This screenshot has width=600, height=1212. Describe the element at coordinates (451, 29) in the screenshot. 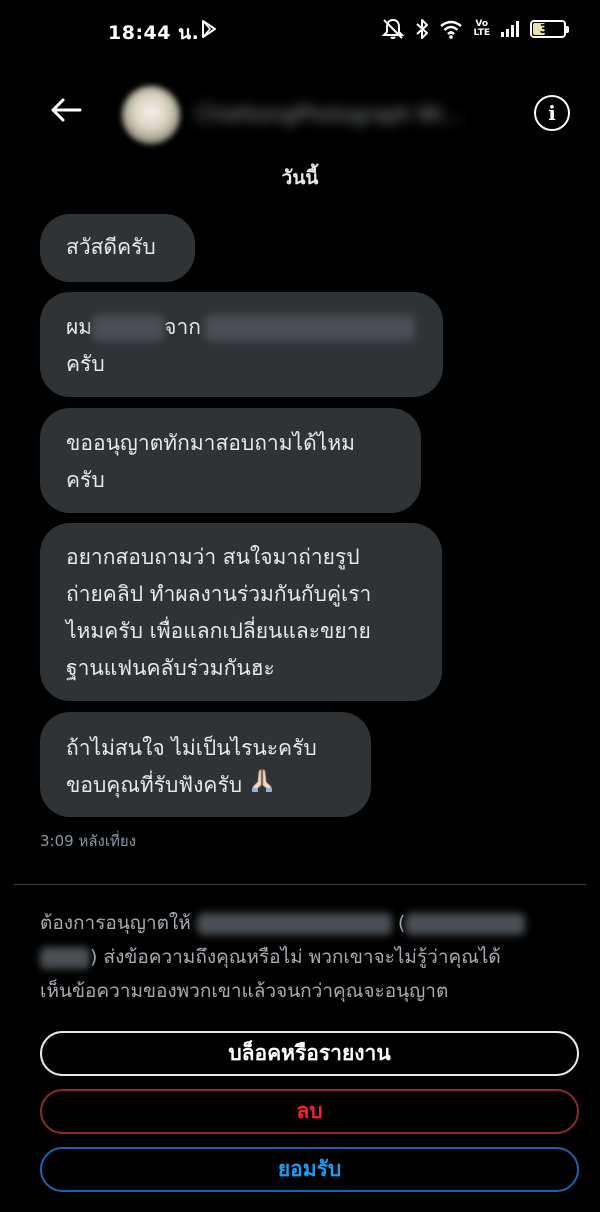

I see `wifi-icon` at that location.